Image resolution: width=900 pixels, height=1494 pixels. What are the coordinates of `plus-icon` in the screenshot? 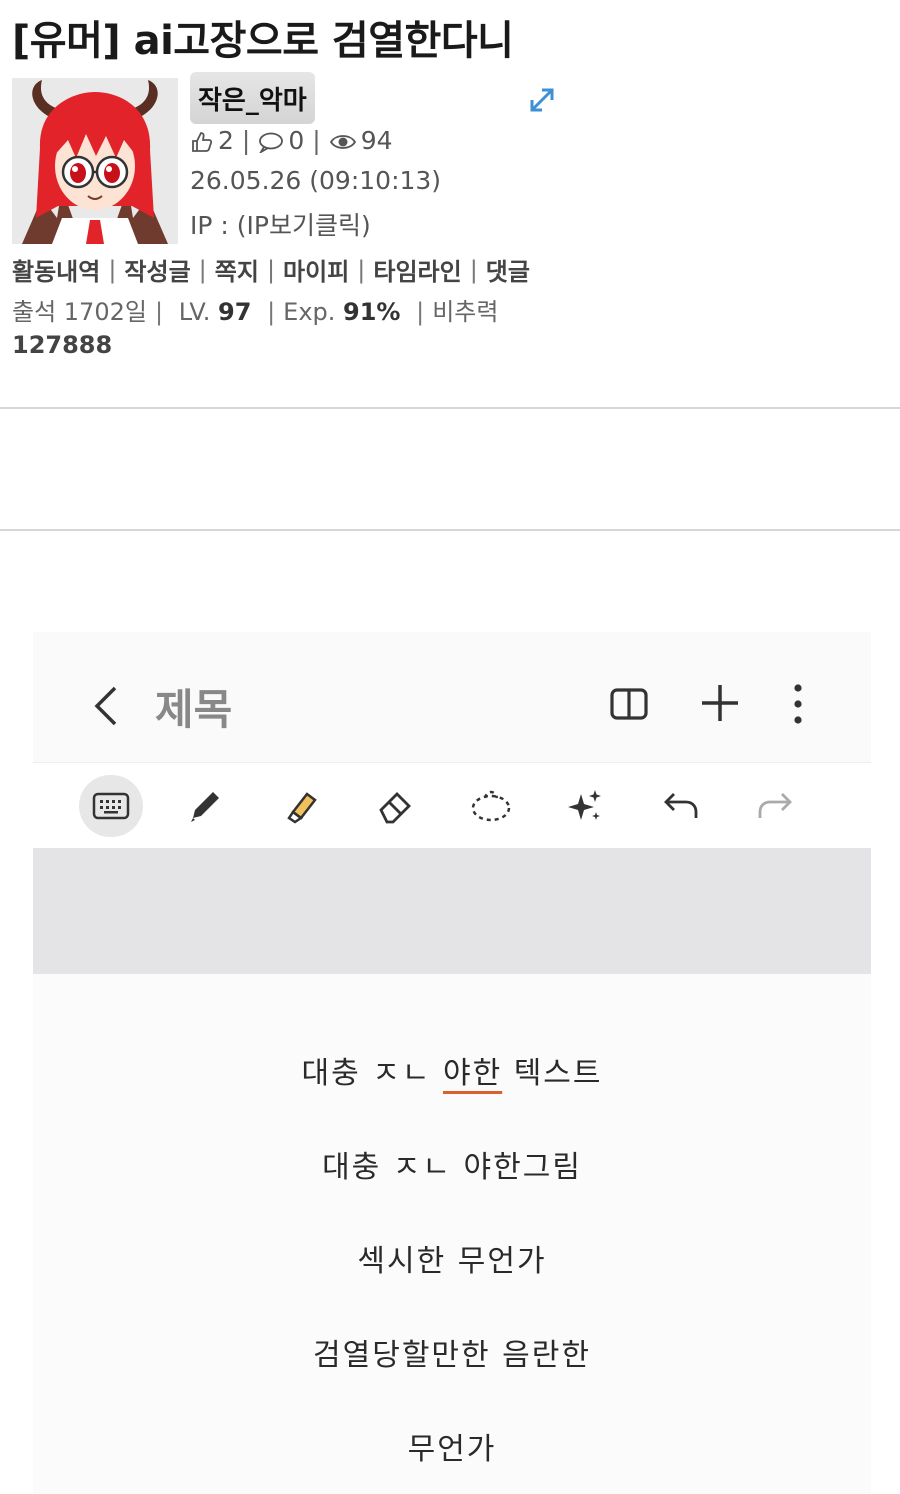 It's located at (720, 703).